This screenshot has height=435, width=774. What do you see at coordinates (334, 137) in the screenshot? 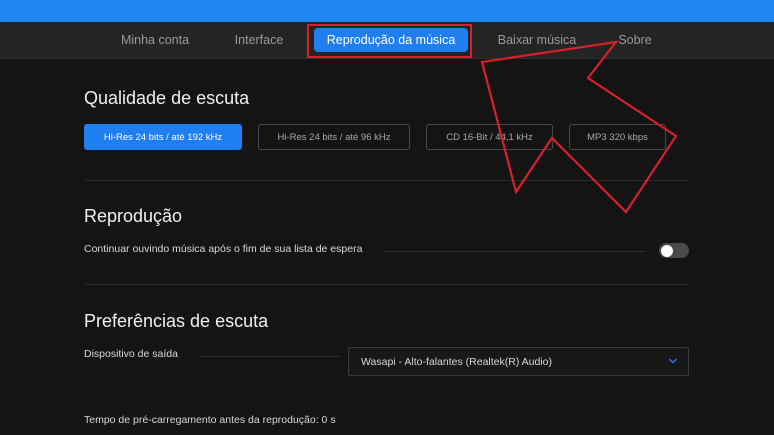
I see `quality-option-hires-96: Hi-Res 24 bits / até 96 kHz` at bounding box center [334, 137].